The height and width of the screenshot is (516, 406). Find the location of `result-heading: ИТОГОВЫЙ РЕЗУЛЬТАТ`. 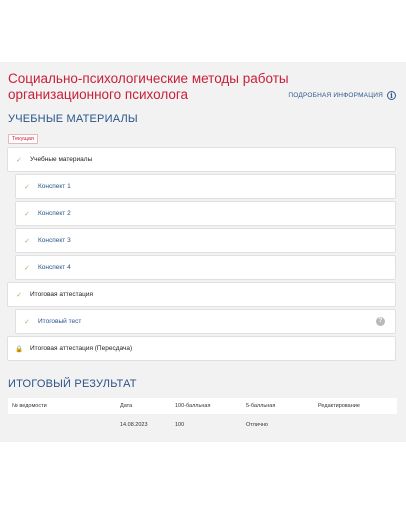

result-heading: ИТОГОВЫЙ РЕЗУЛЬТАТ is located at coordinates (72, 384).